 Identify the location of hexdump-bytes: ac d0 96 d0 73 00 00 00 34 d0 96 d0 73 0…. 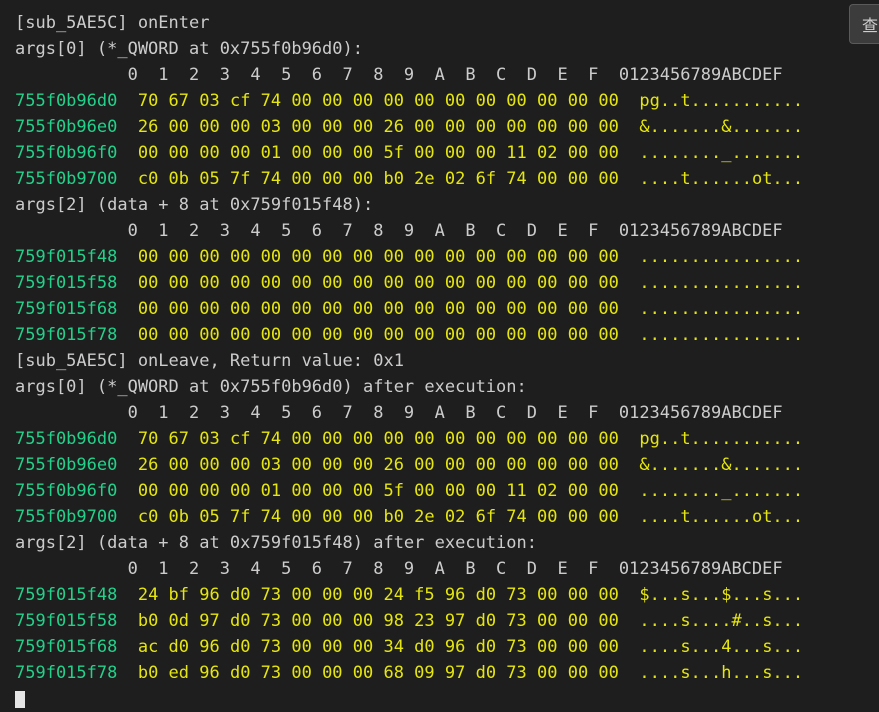
(378, 647).